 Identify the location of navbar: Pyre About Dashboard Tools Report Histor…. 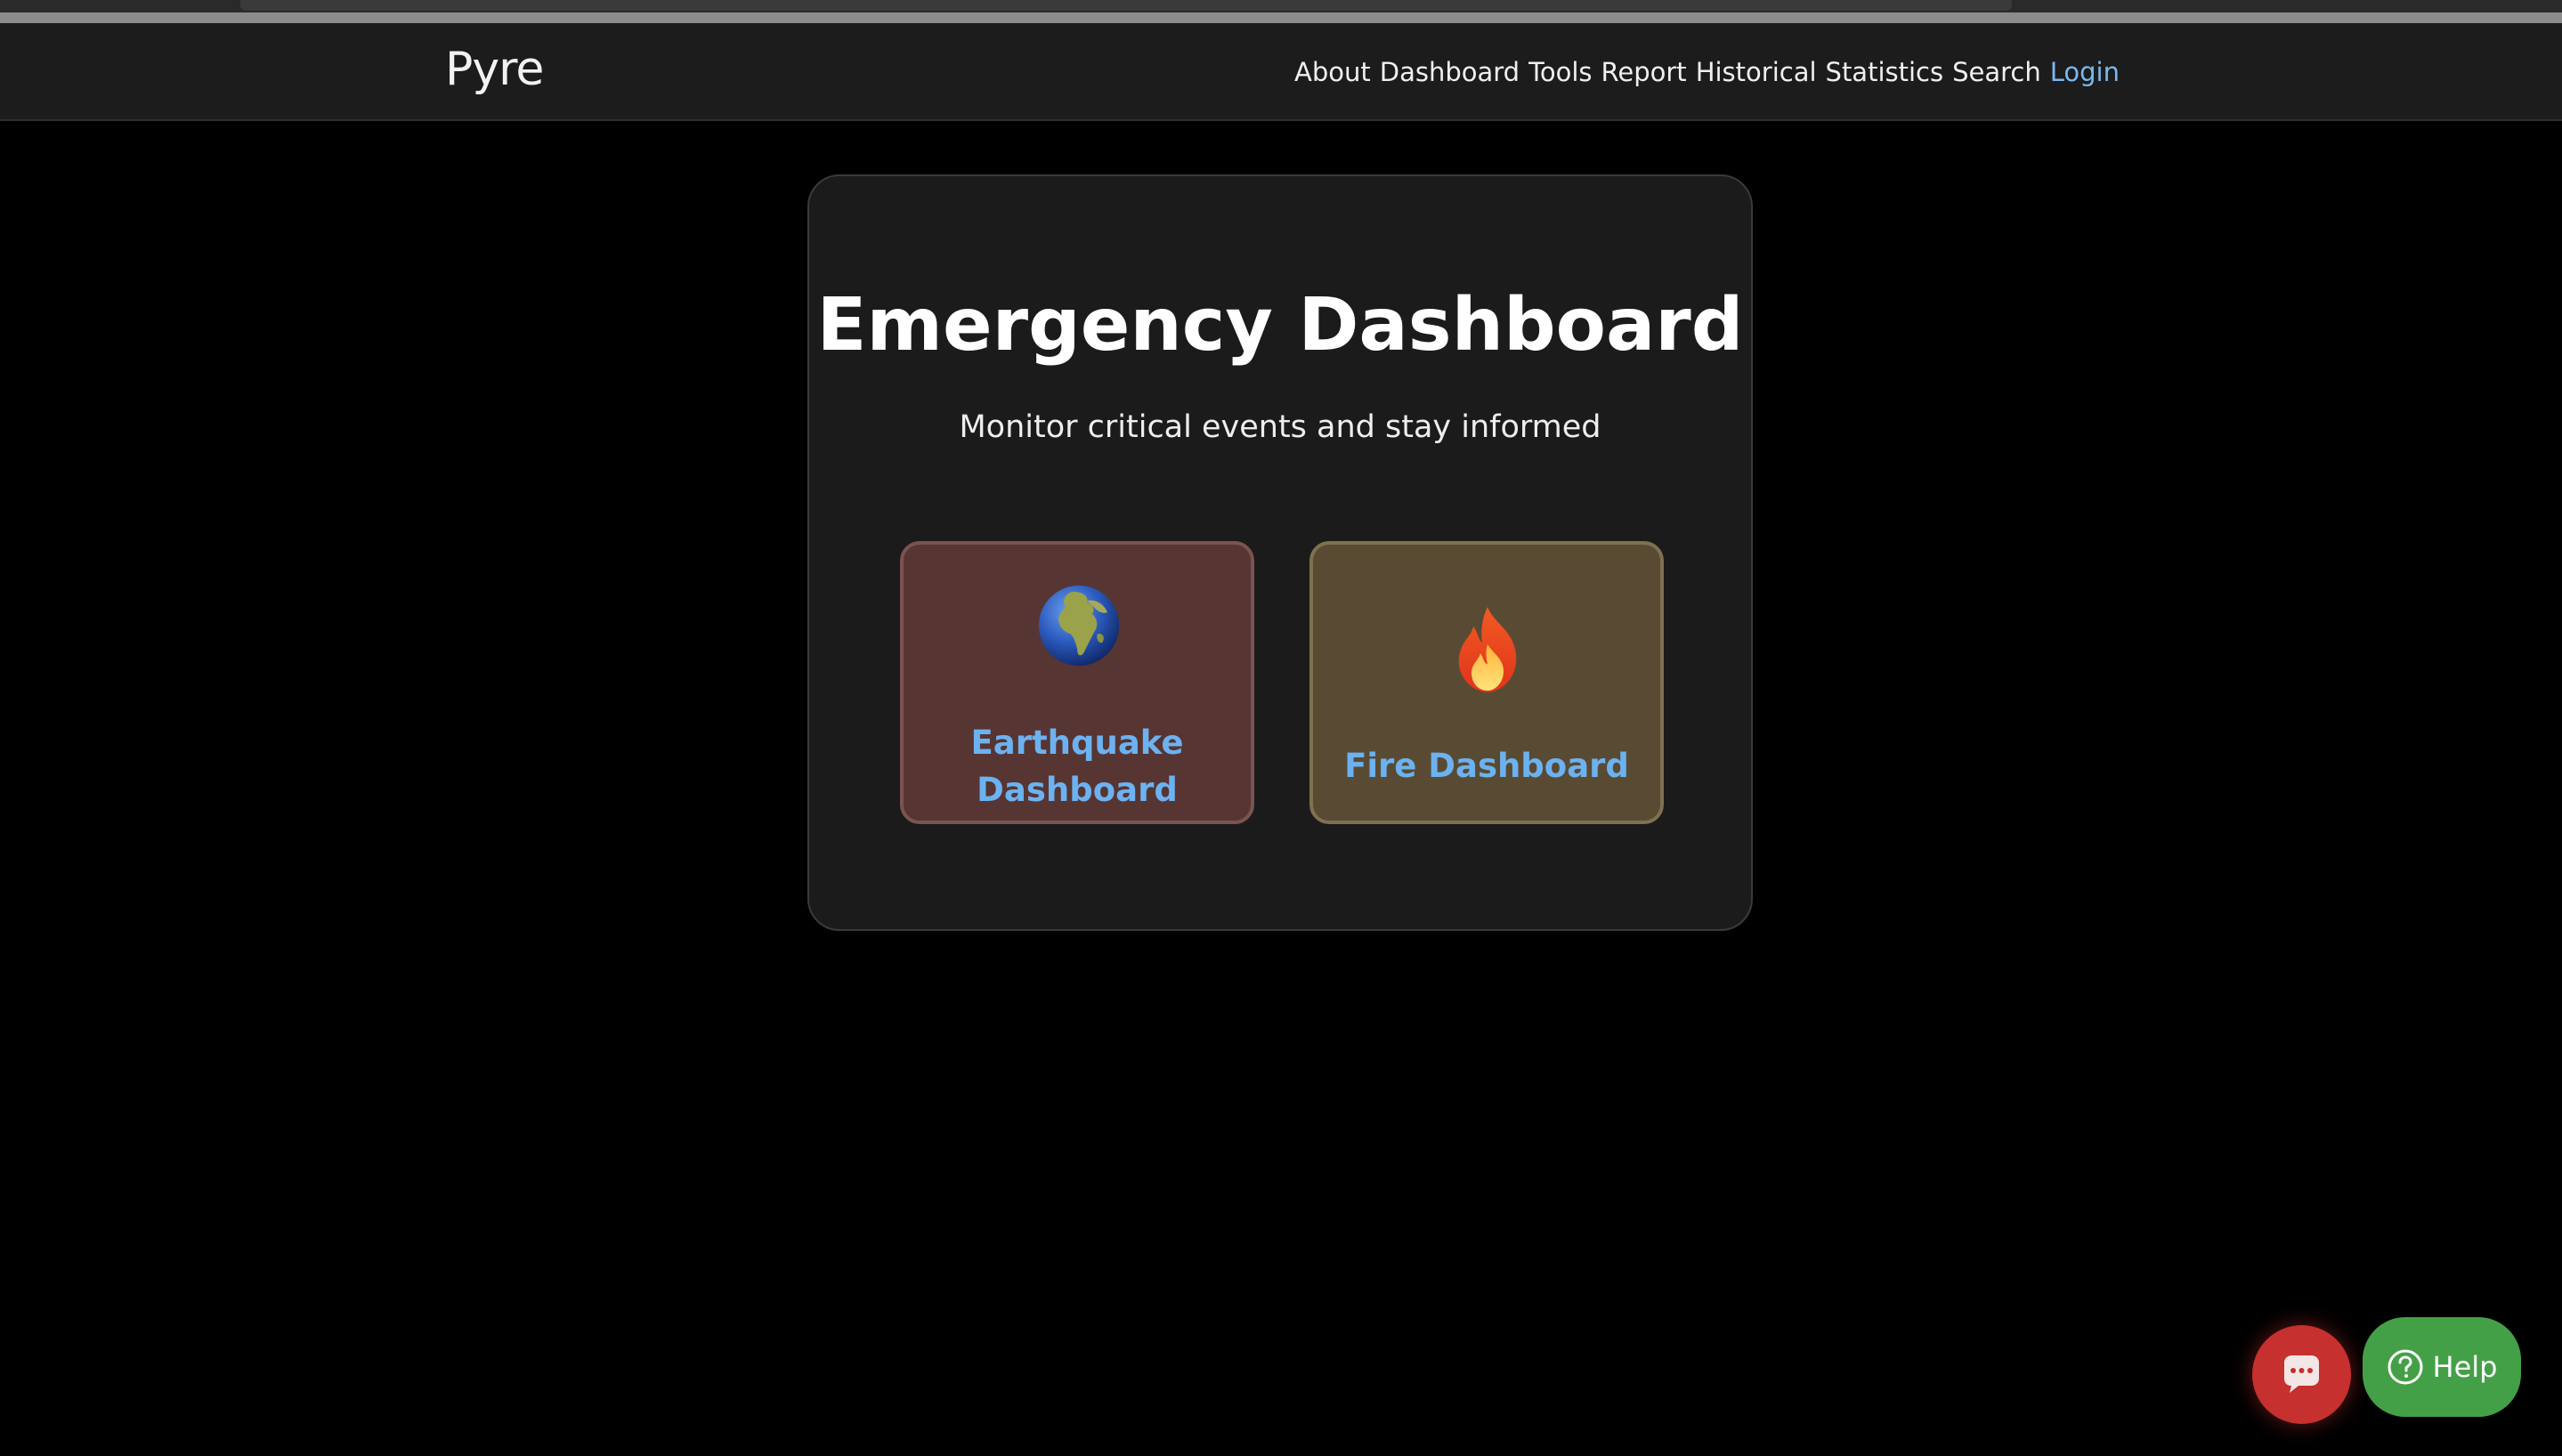
(1281, 72).